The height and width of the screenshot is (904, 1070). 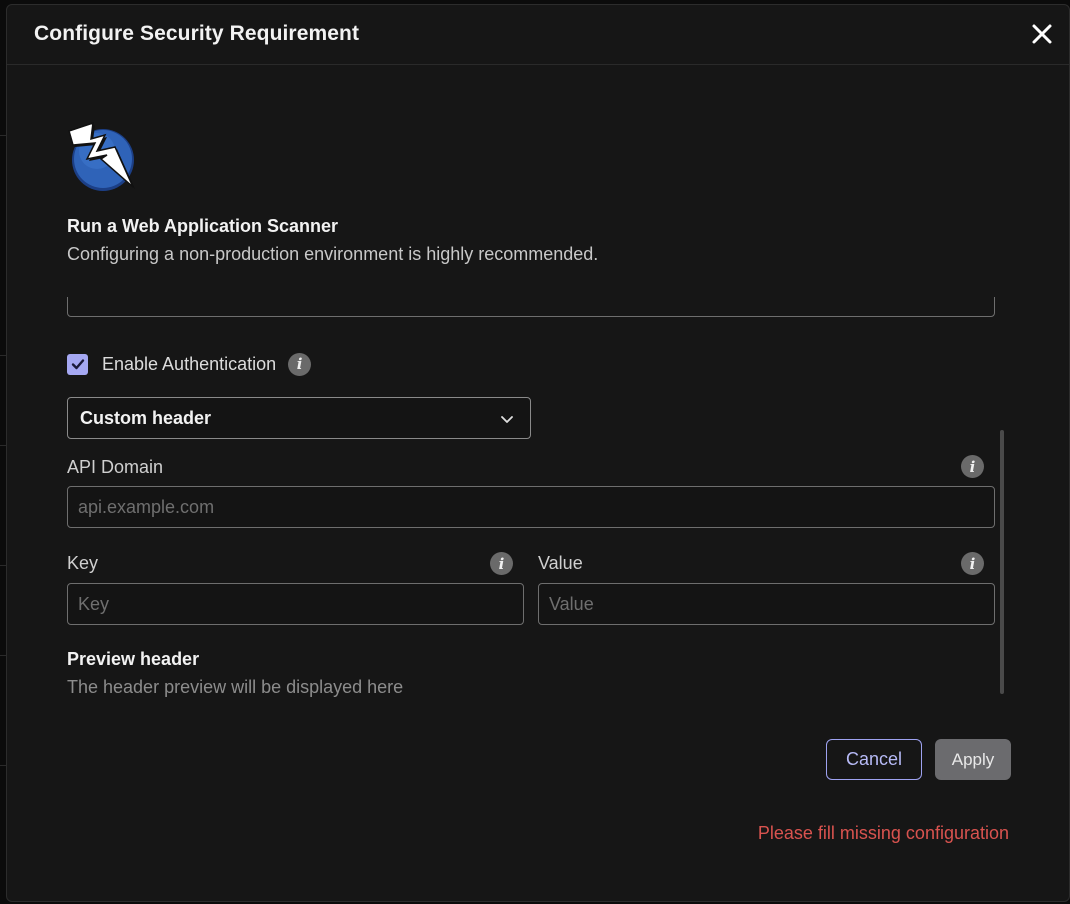 I want to click on error-message: Please fill missing configuration, so click(x=883, y=833).